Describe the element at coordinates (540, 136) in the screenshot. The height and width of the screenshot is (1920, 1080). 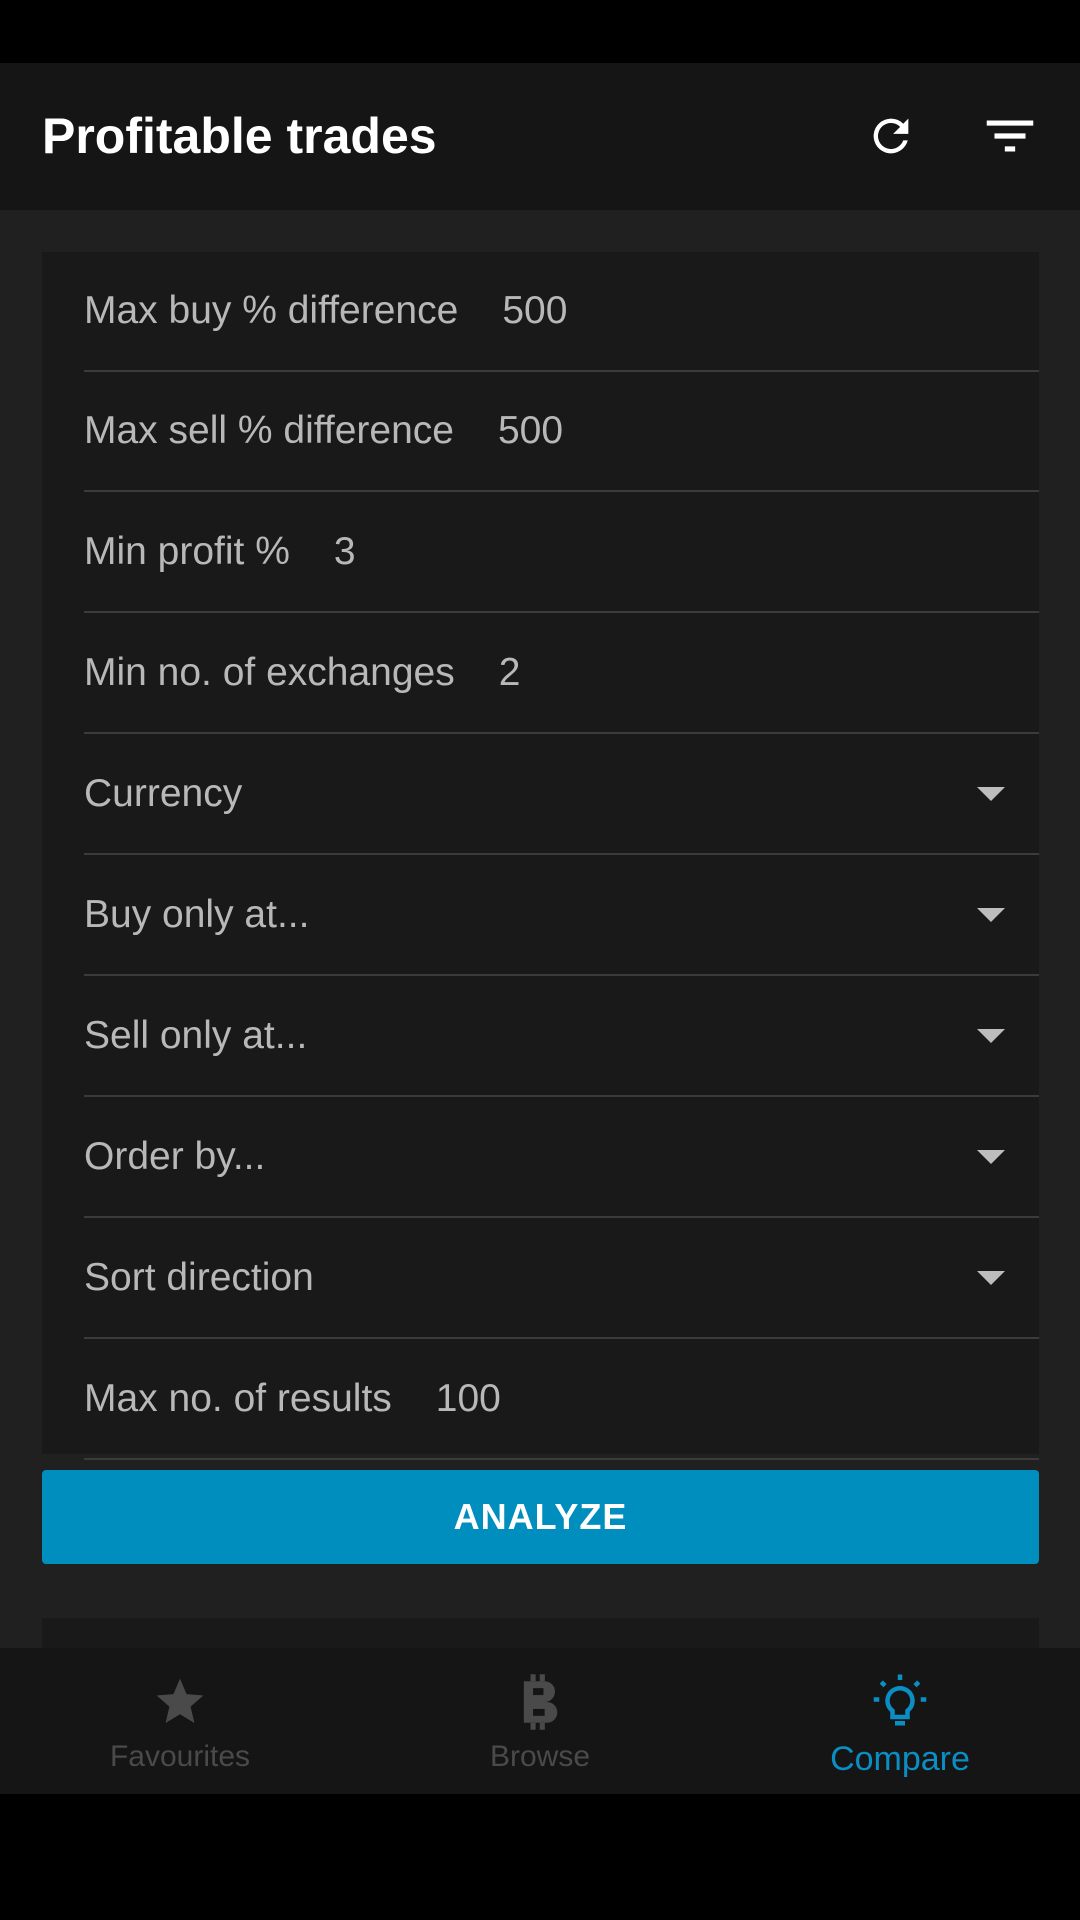
I see `app-bar: Profitable trades` at that location.